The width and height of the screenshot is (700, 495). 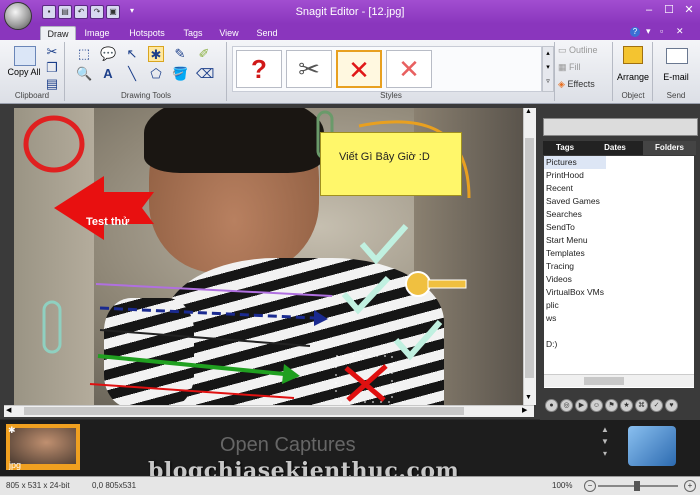 What do you see at coordinates (108, 74) in the screenshot?
I see `text-tool-icon: A` at bounding box center [108, 74].